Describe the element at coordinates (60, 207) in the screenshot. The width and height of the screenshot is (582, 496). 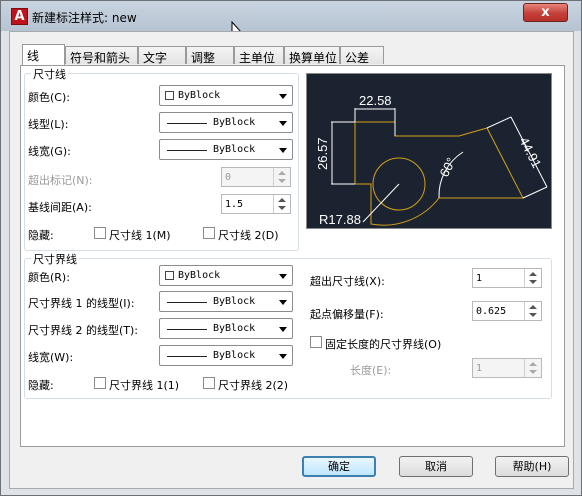
I see `baseline-spacing-label: 基线间距(A):` at that location.